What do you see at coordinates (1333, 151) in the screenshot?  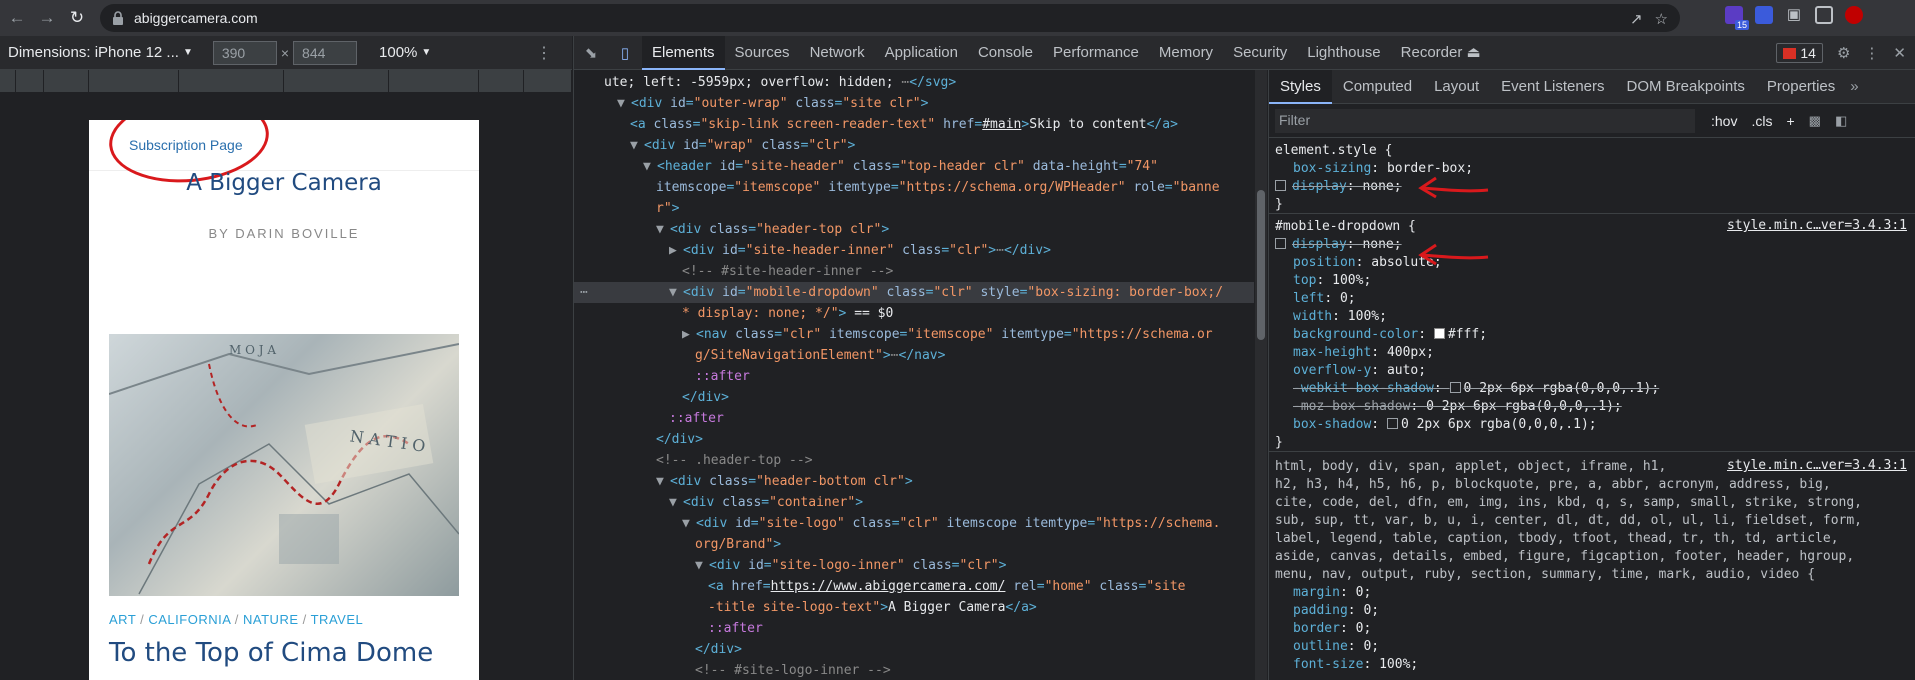 I see `rule-selector: element.style {` at bounding box center [1333, 151].